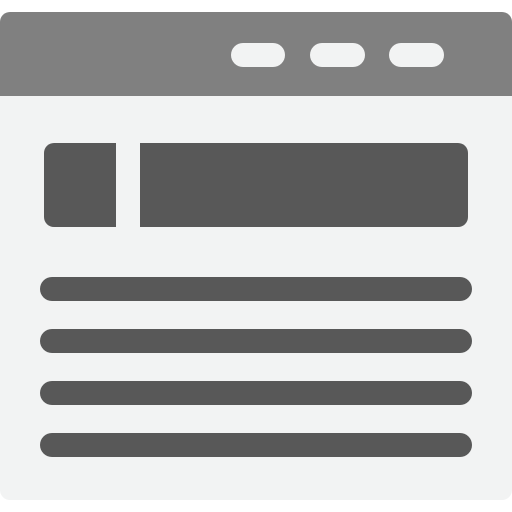  Describe the element at coordinates (80, 185) in the screenshot. I see `banner-segment-left` at that location.